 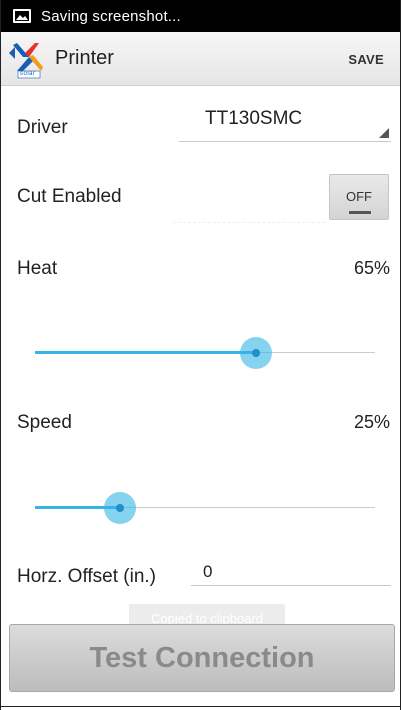 What do you see at coordinates (202, 658) in the screenshot?
I see `test-connection-button: Test Connection` at bounding box center [202, 658].